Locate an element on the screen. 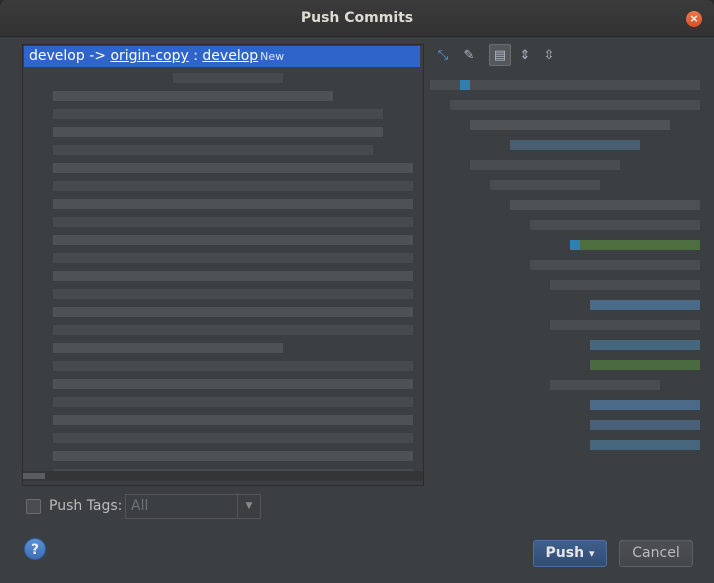 This screenshot has height=583, width=714. horizontal-scrollbar is located at coordinates (223, 476).